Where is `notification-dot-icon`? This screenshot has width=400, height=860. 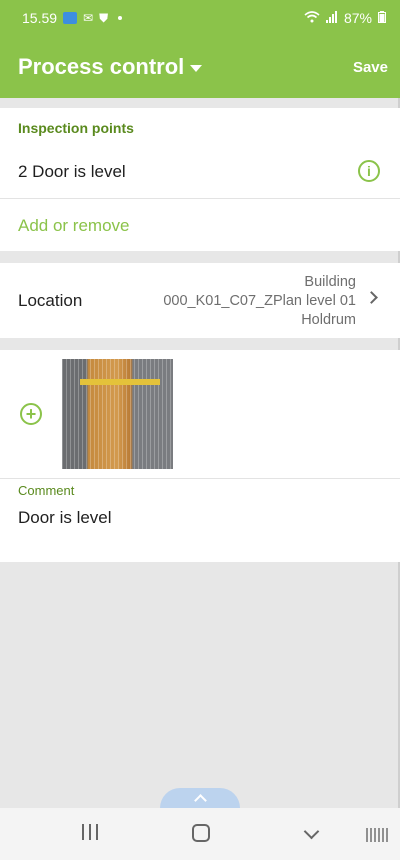 notification-dot-icon is located at coordinates (120, 18).